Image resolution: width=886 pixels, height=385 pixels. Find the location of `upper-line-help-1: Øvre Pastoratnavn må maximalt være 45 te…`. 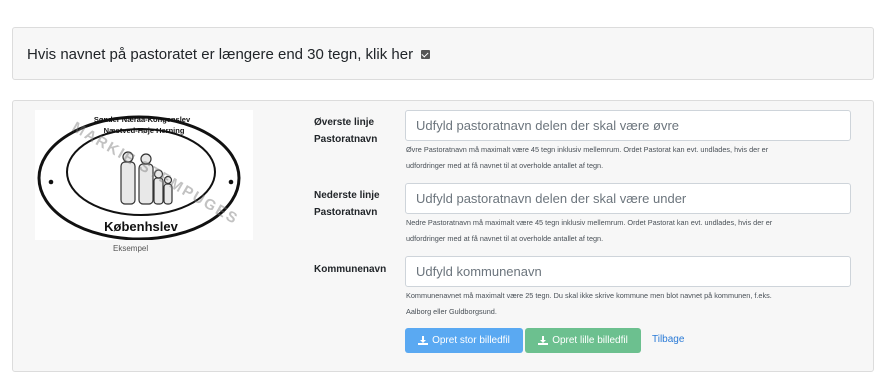

upper-line-help-1: Øvre Pastoratnavn må maximalt være 45 te… is located at coordinates (587, 149).